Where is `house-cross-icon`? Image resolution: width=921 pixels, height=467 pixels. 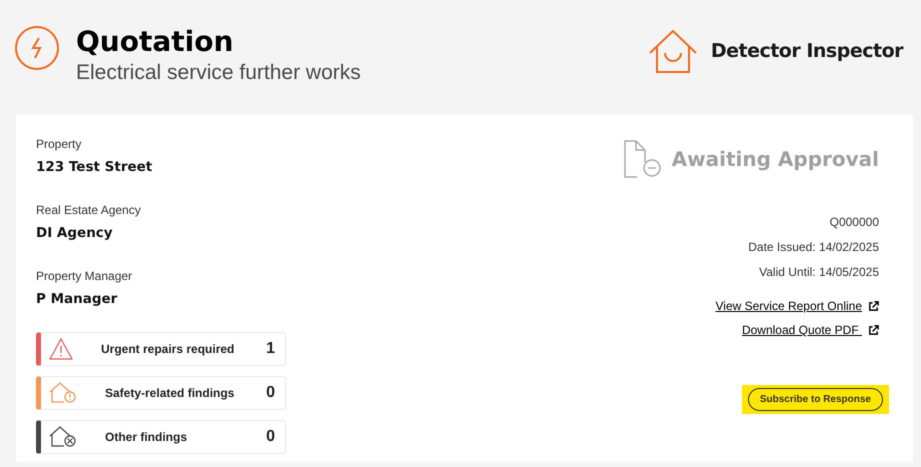 house-cross-icon is located at coordinates (63, 437).